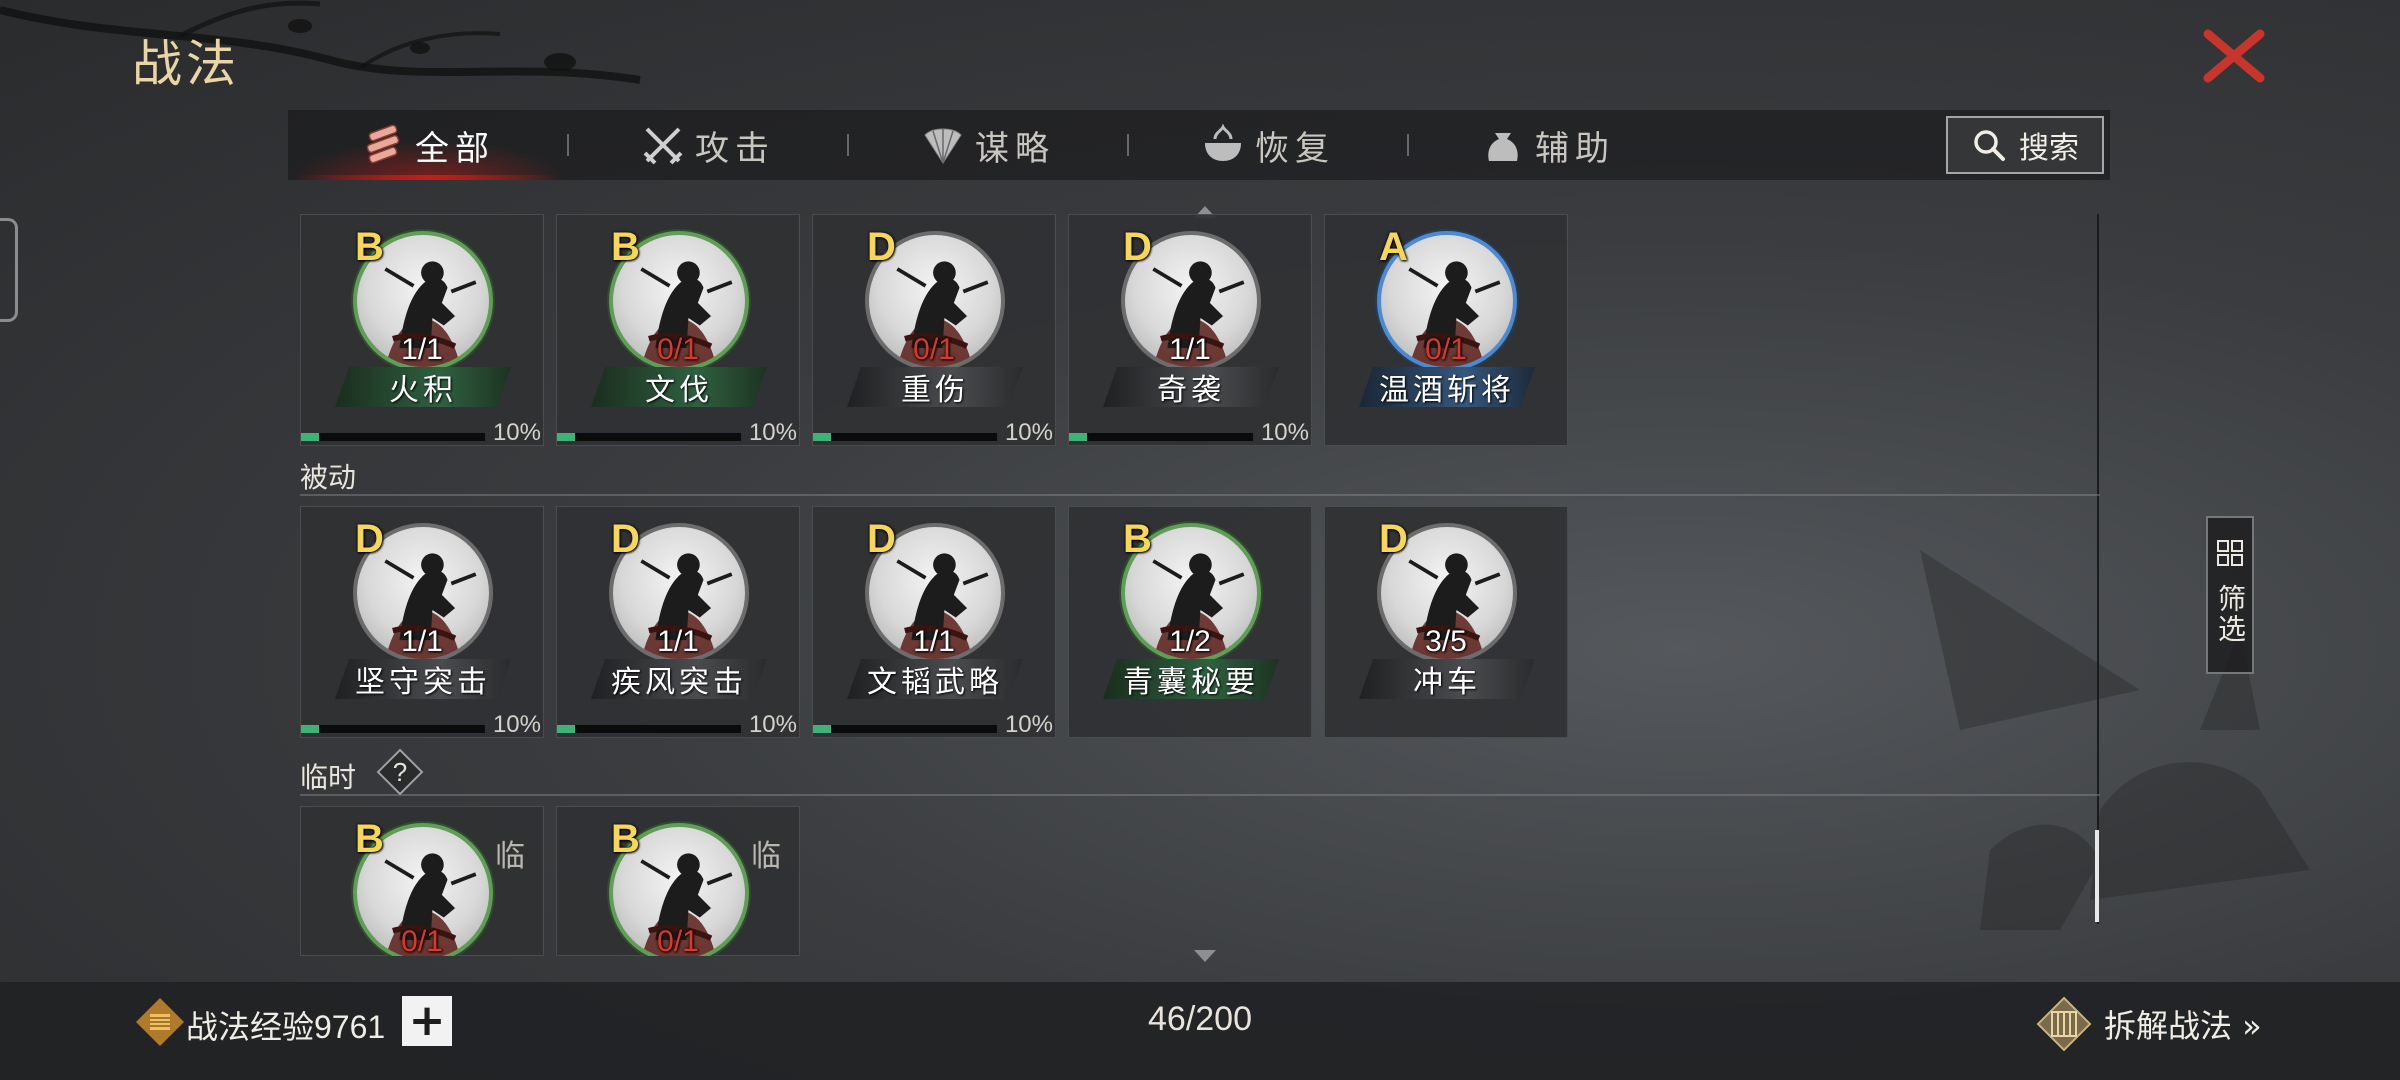 Image resolution: width=2400 pixels, height=1080 pixels. Describe the element at coordinates (1447, 387) in the screenshot. I see `skill-name: 温酒斩将` at that location.